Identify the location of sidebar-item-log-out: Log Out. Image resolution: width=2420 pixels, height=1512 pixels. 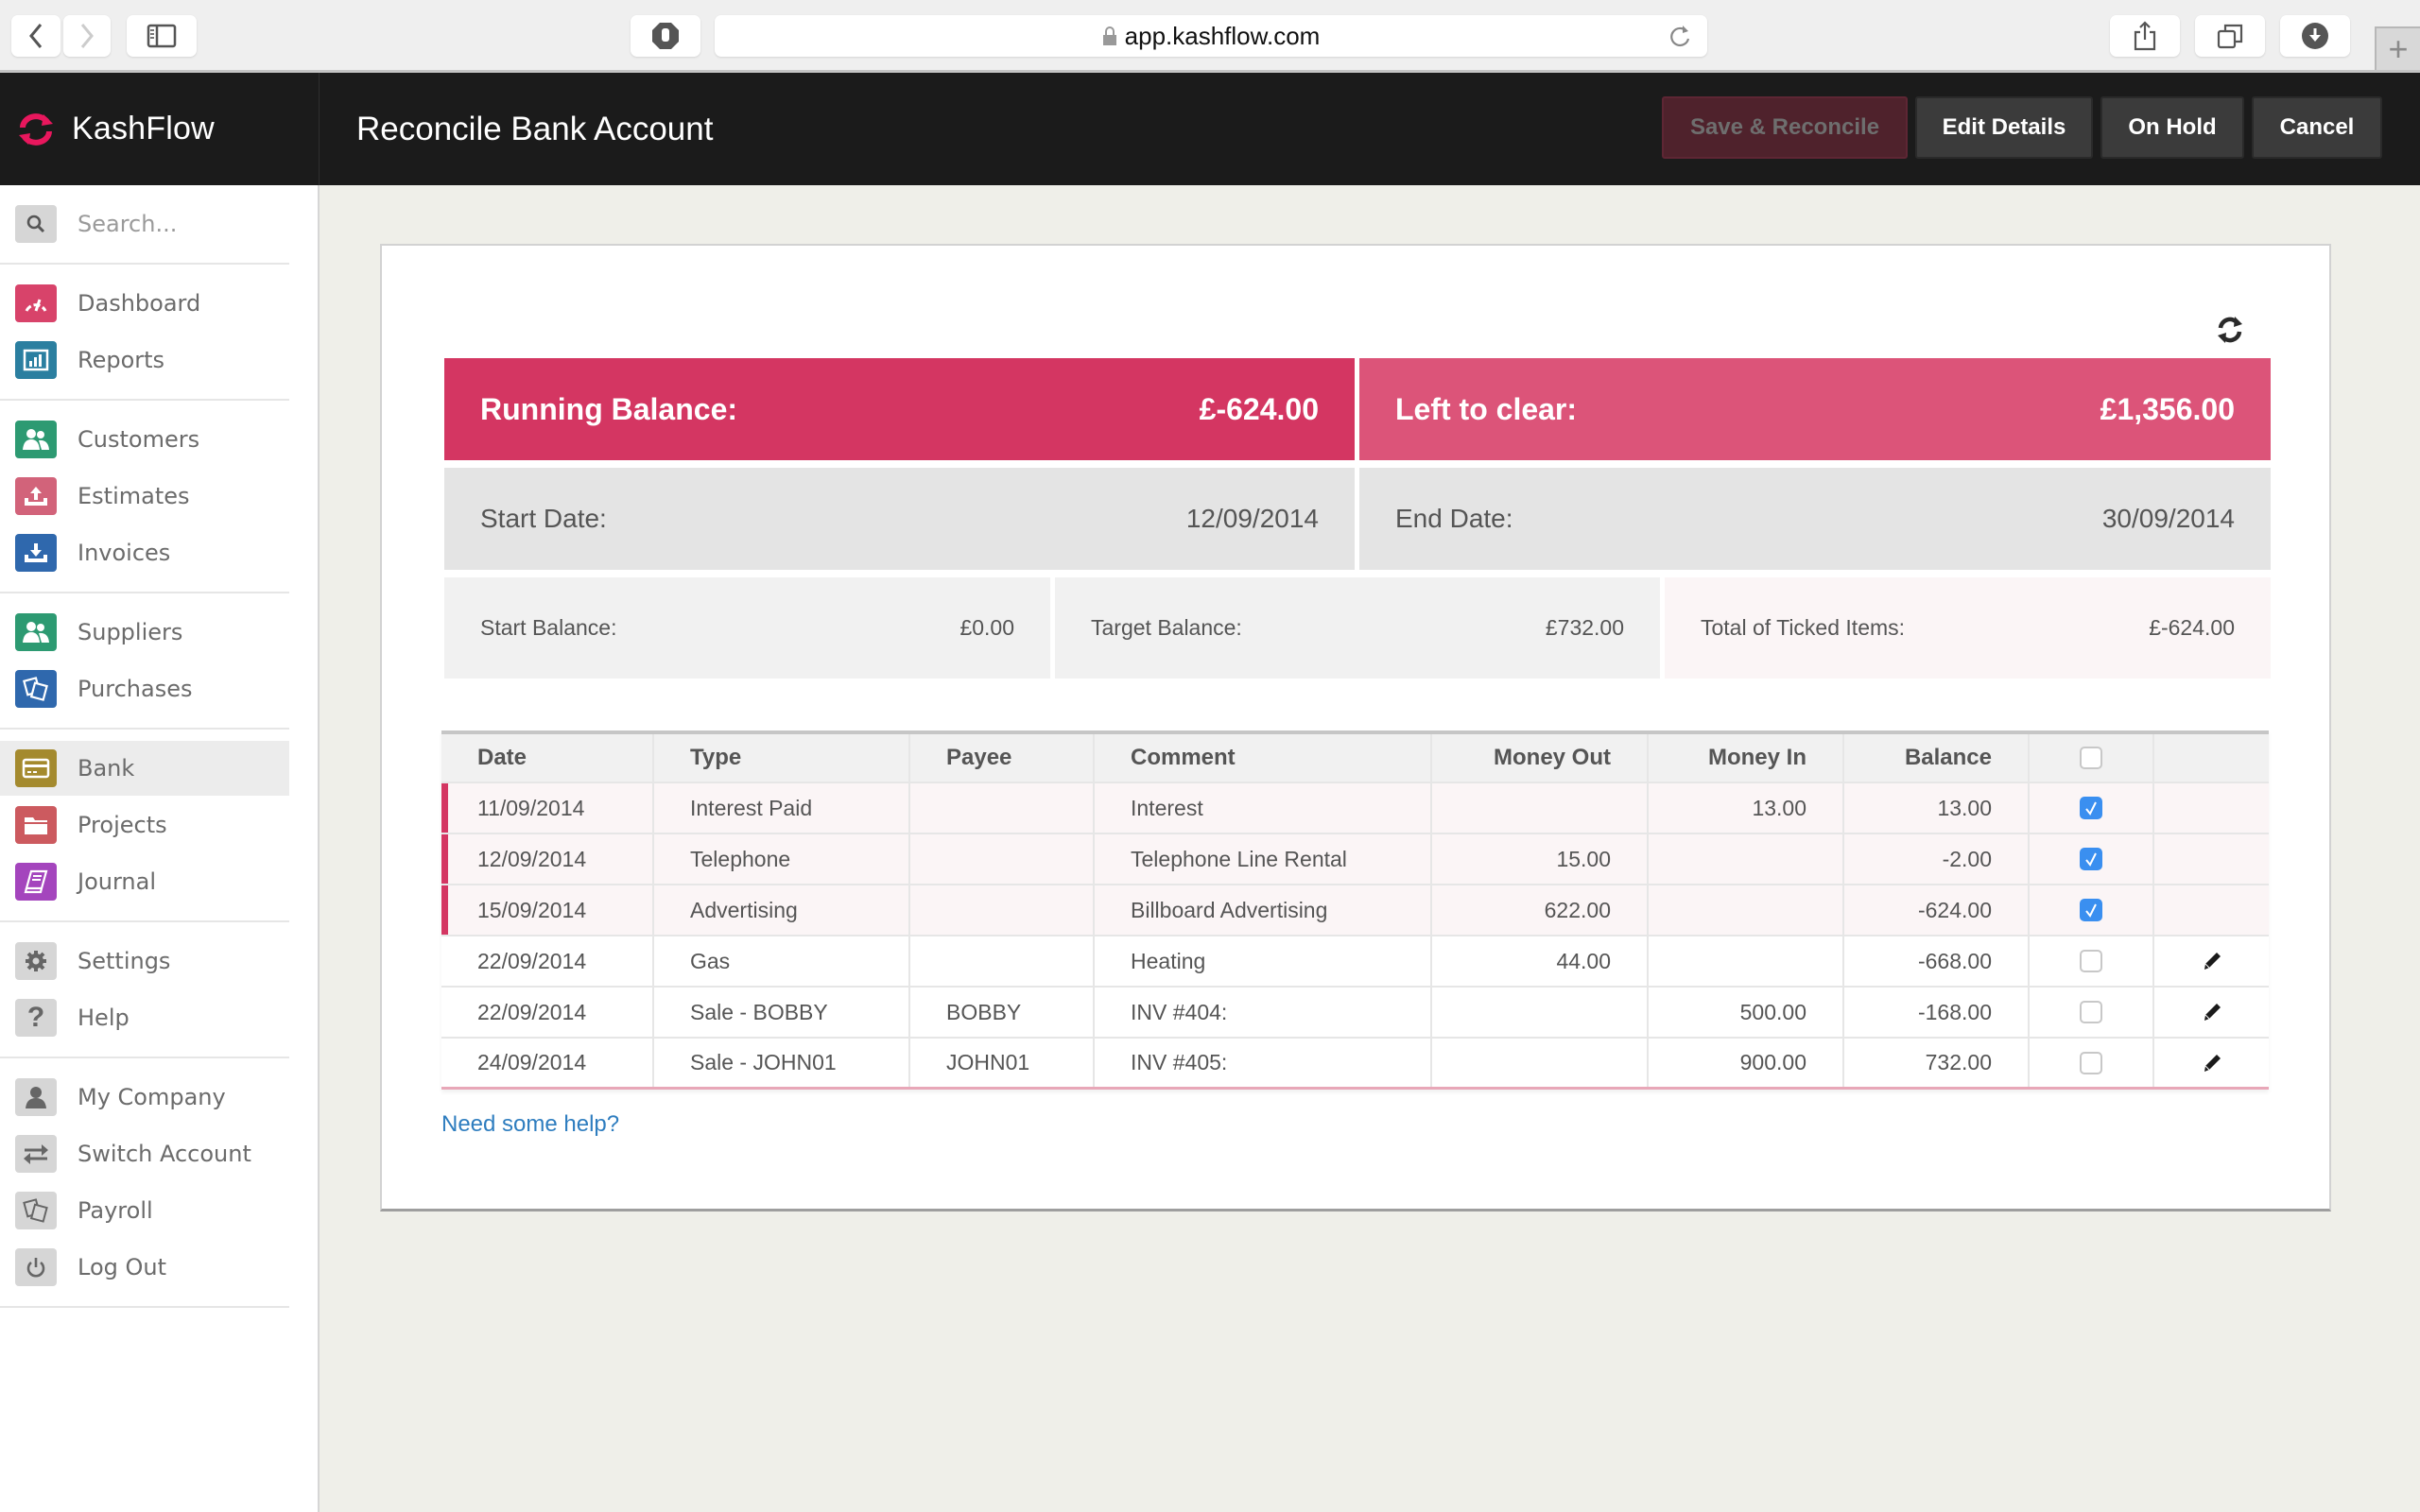
(145, 1267).